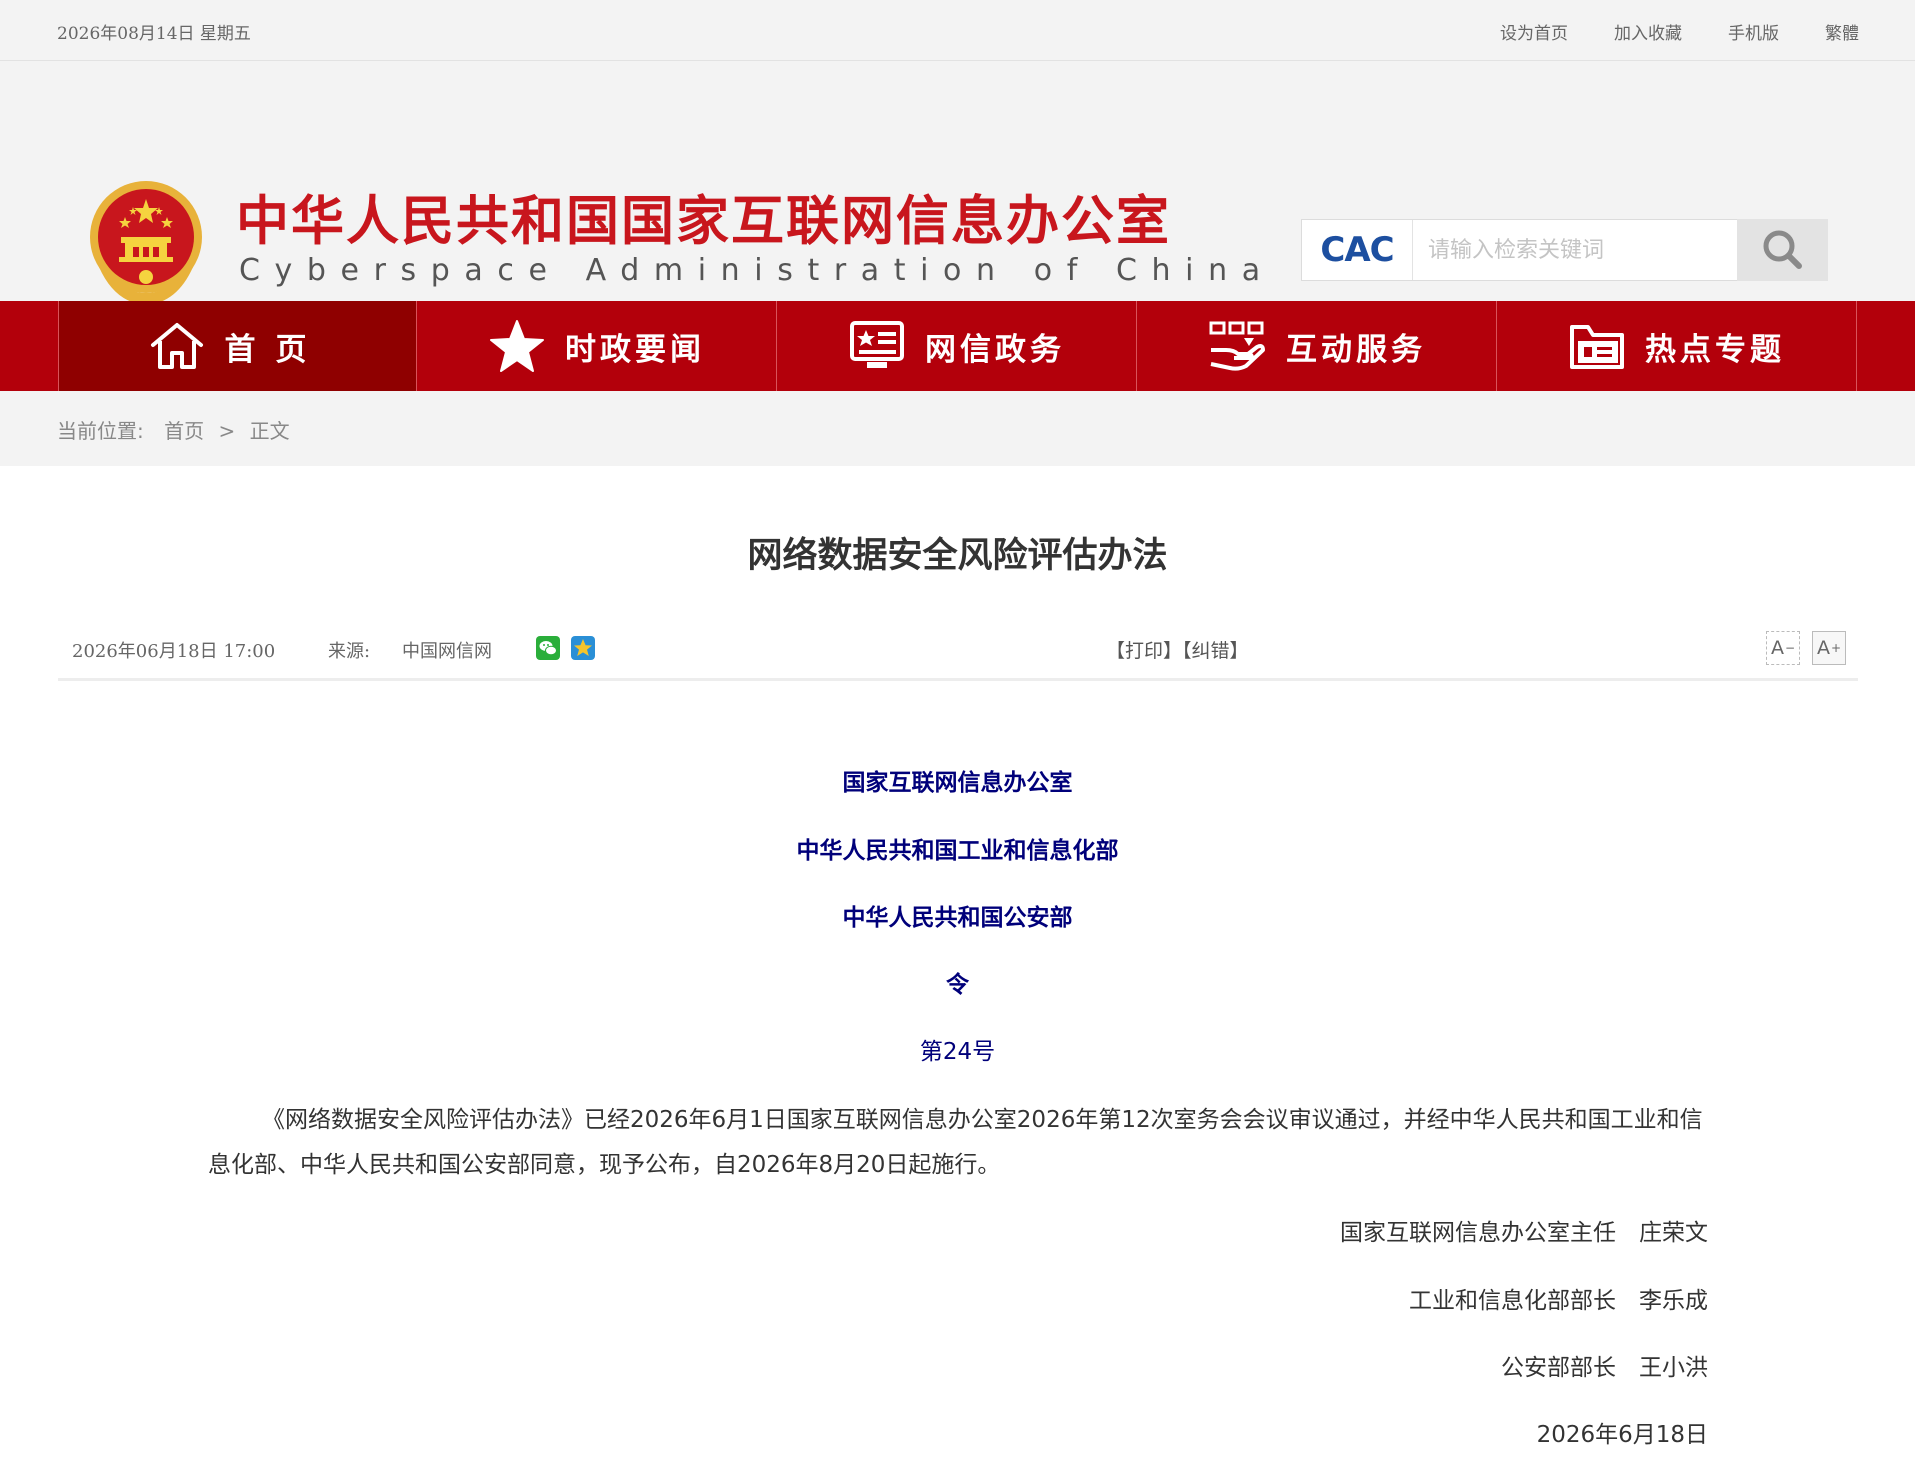  Describe the element at coordinates (1524, 1233) in the screenshot. I see `signature-line: 国家互联网信息办公室主任 庄荣文` at that location.